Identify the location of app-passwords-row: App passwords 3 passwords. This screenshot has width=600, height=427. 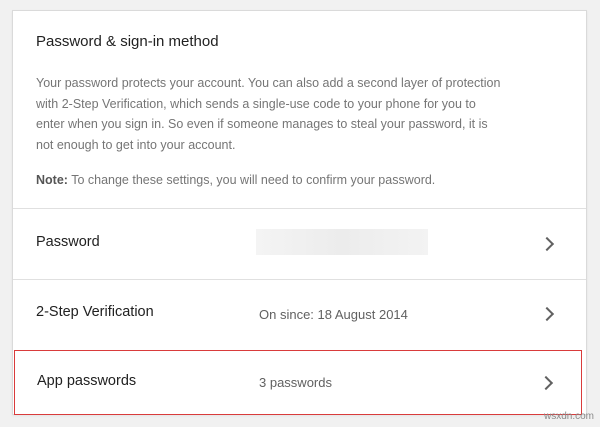
(298, 382).